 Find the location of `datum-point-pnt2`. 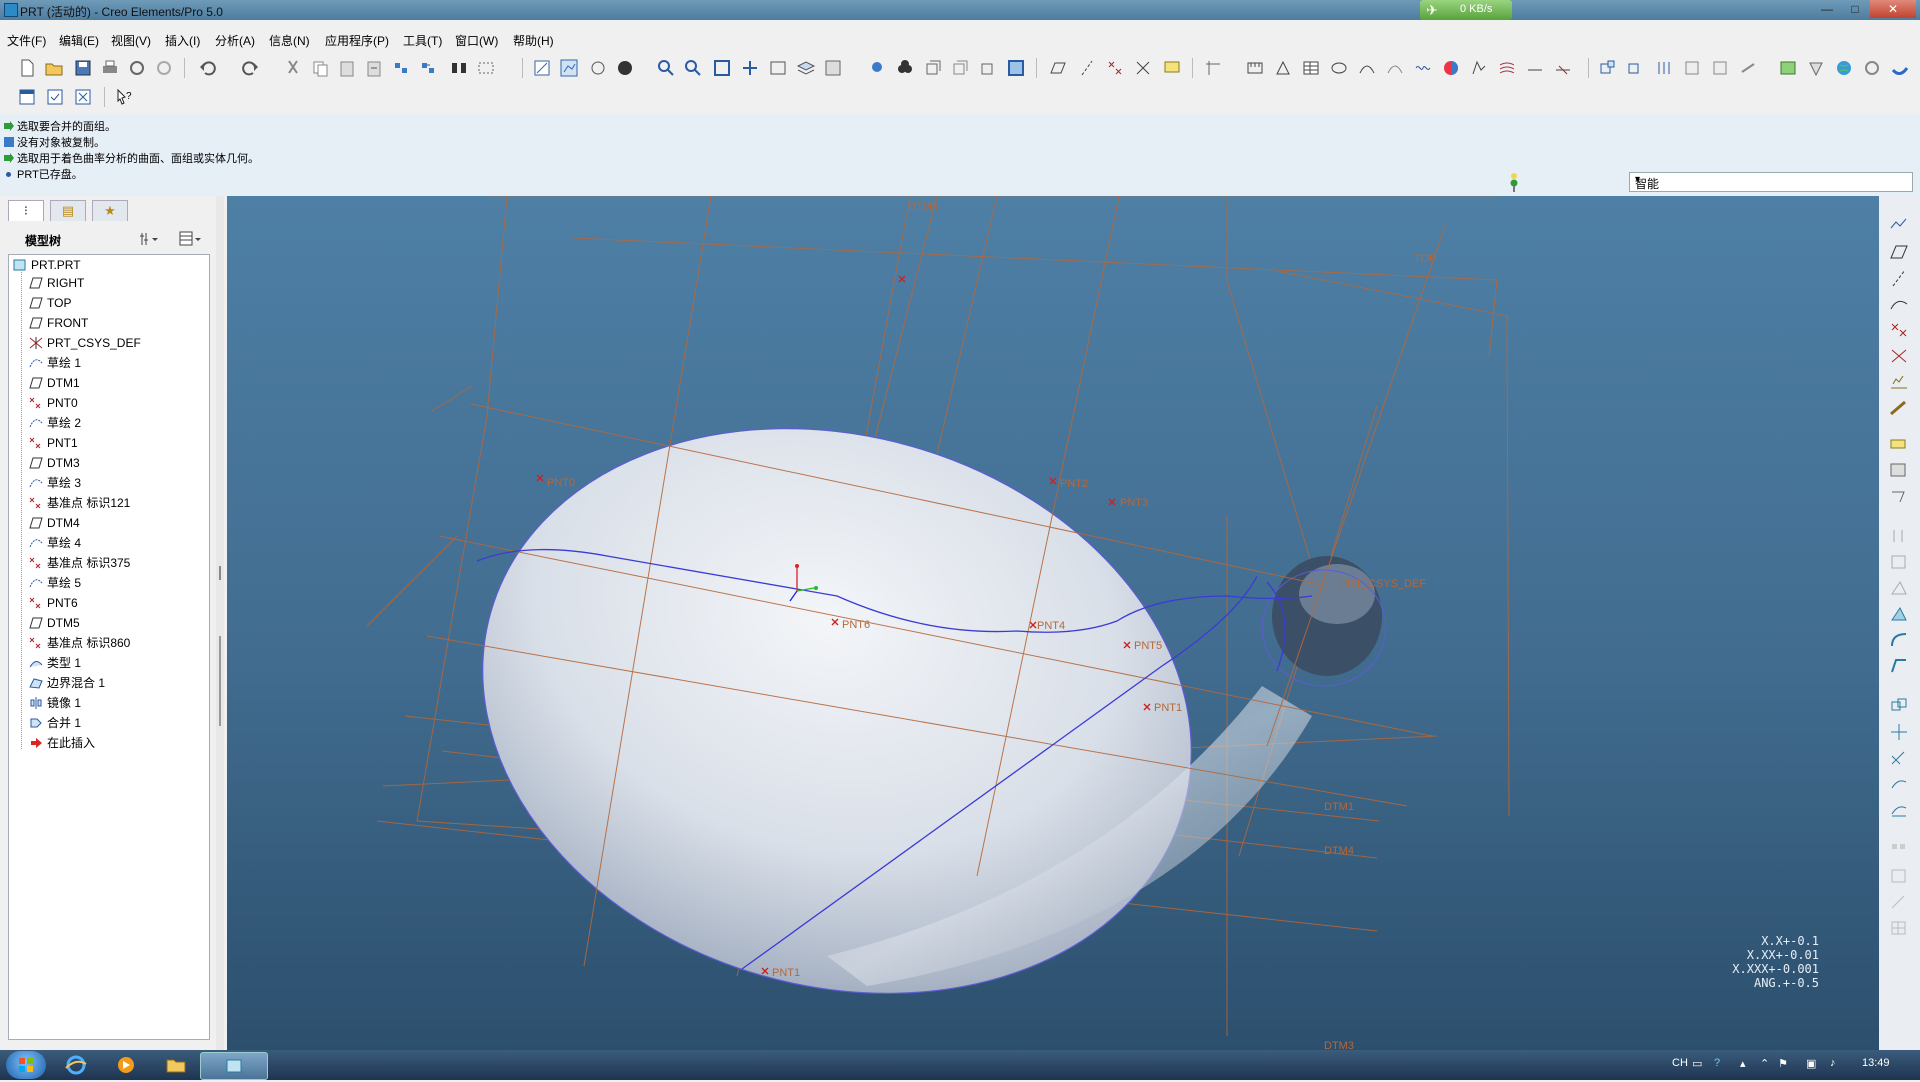

datum-point-pnt2 is located at coordinates (1053, 481).